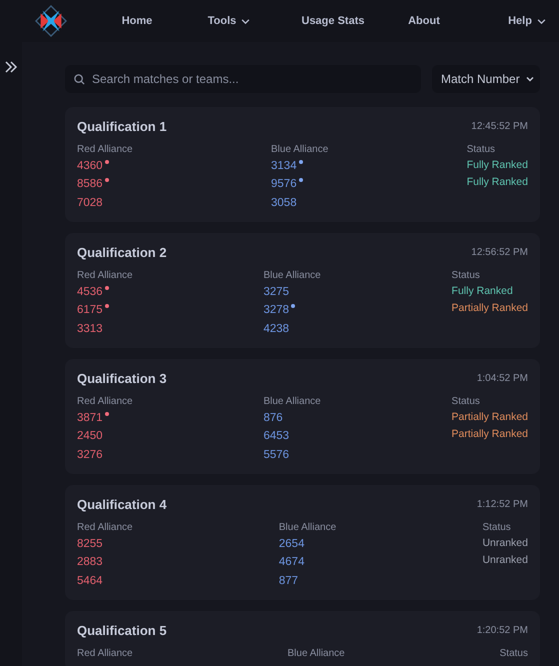  What do you see at coordinates (276, 436) in the screenshot?
I see `team-number: 6453` at bounding box center [276, 436].